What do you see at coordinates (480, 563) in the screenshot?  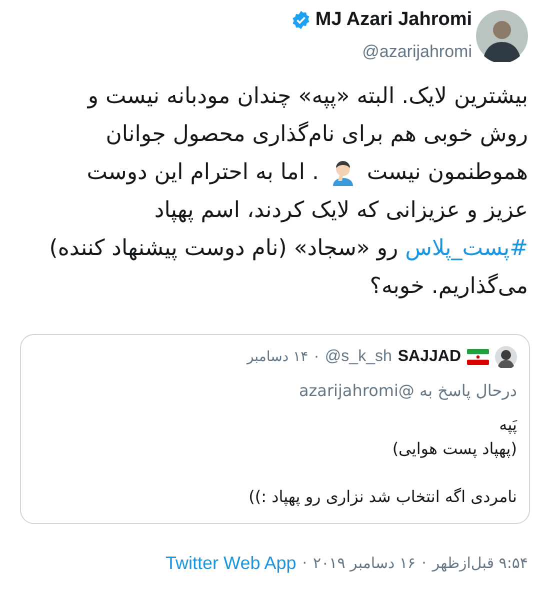 I see `tweet-time: ۹:۵۴ قبل‌ازظهر` at bounding box center [480, 563].